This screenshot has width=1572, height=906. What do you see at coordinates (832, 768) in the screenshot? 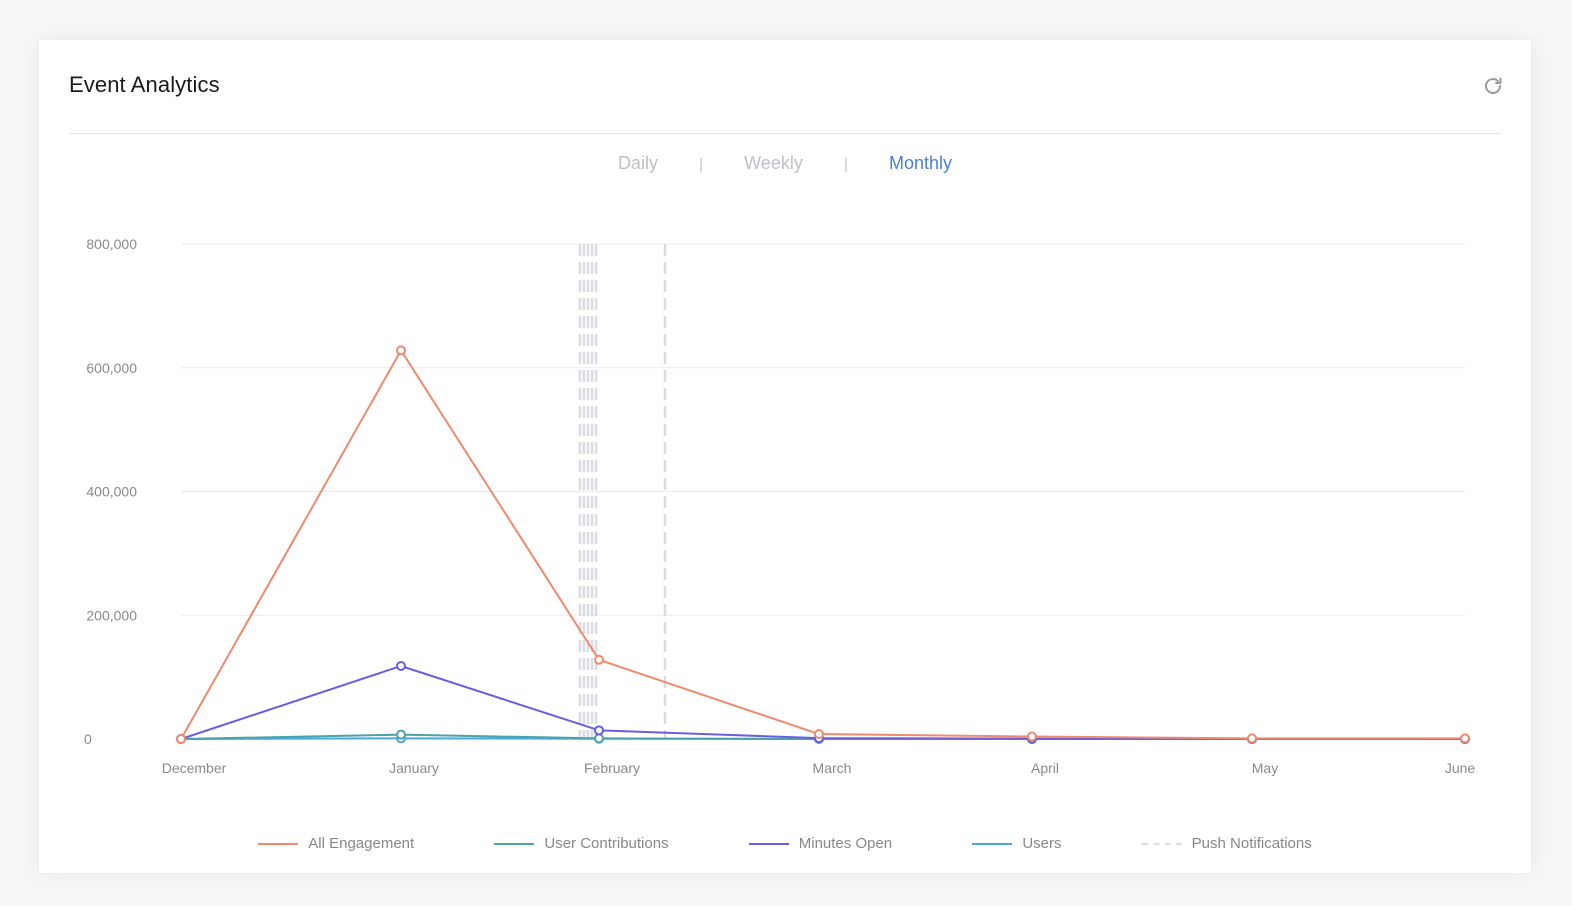
I see `x-tick-label: March` at bounding box center [832, 768].